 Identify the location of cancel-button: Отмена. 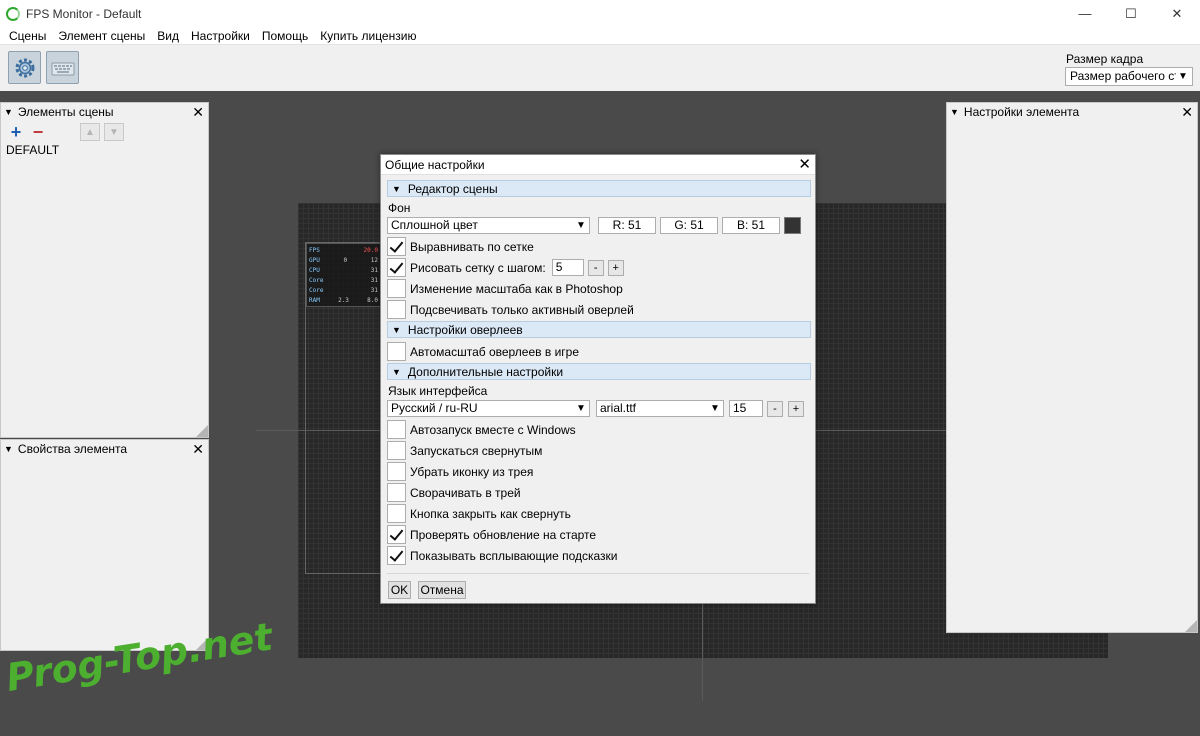
(442, 590).